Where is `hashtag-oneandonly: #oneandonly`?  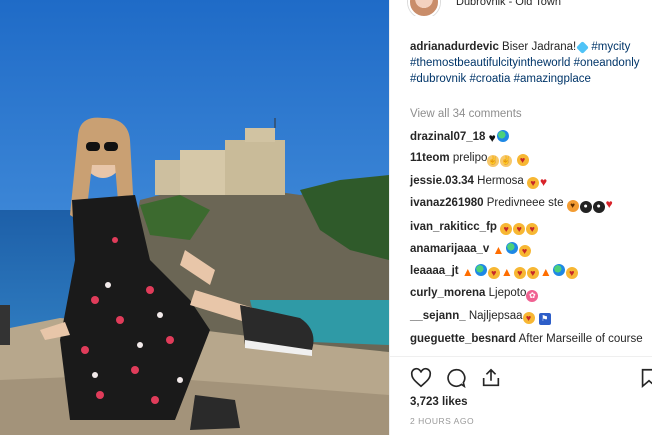
hashtag-oneandonly: #oneandonly is located at coordinates (607, 63).